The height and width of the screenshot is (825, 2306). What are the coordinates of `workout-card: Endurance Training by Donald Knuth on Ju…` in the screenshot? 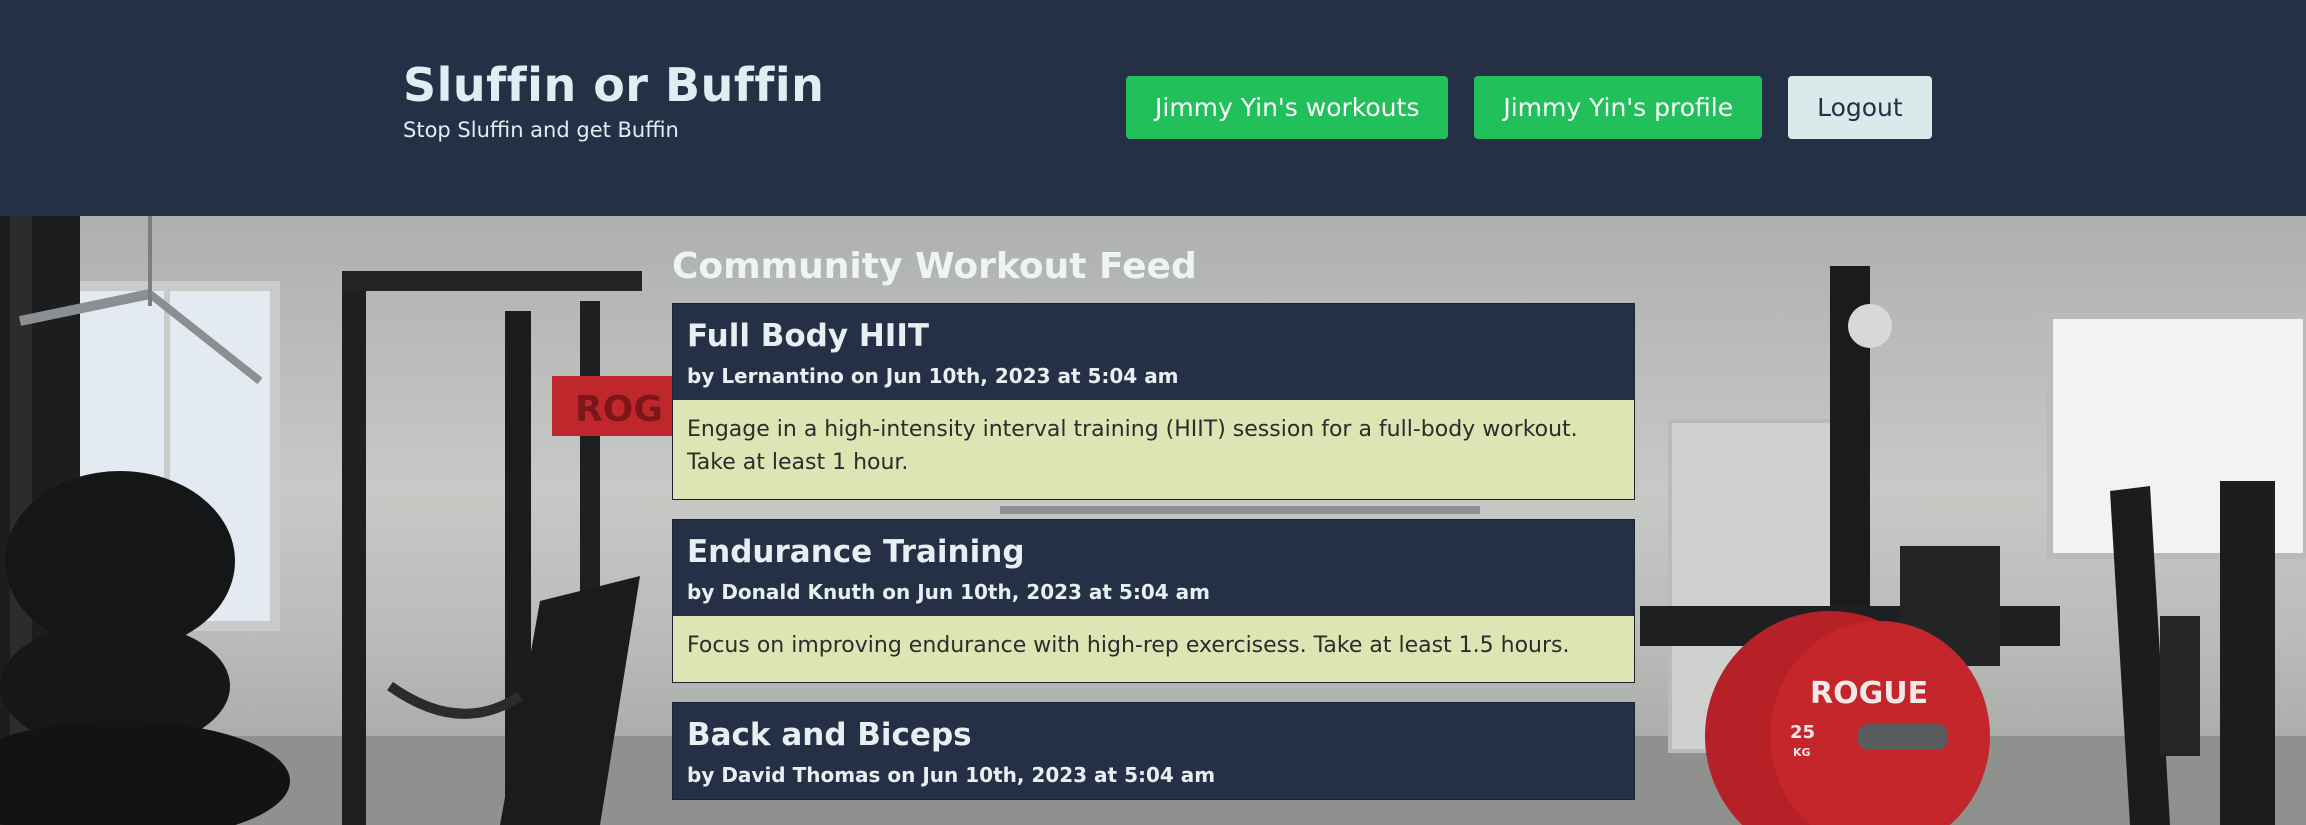 It's located at (1153, 601).